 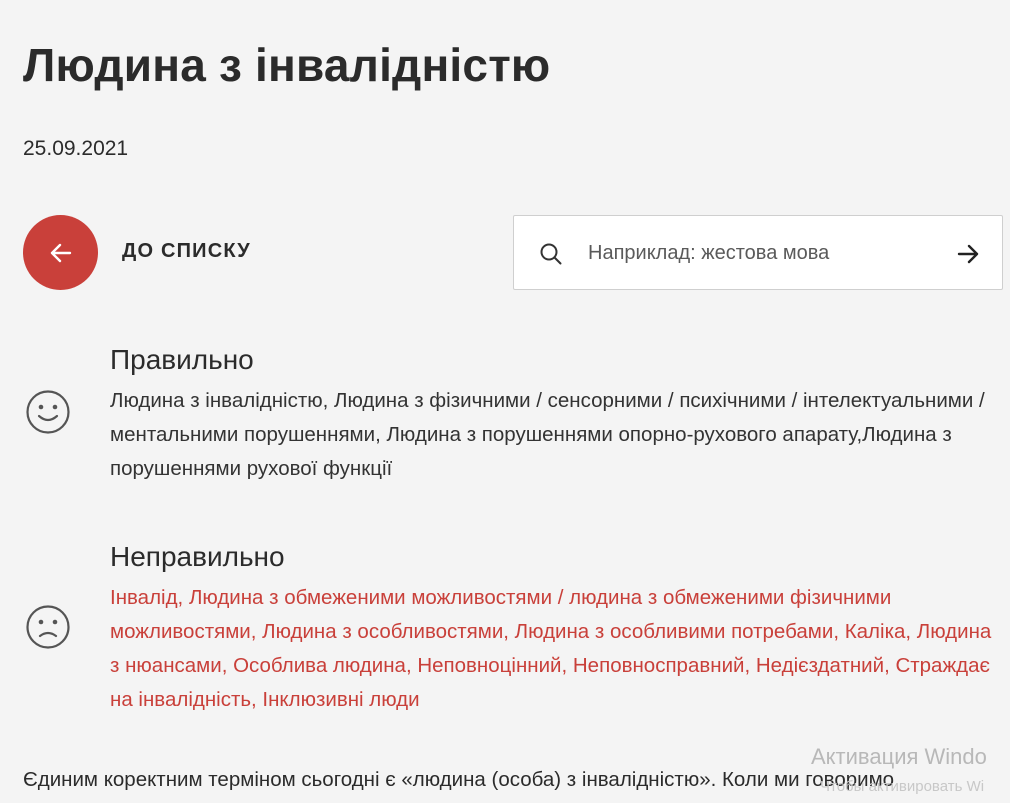 What do you see at coordinates (899, 756) in the screenshot?
I see `activation-watermark: Активация Windo` at bounding box center [899, 756].